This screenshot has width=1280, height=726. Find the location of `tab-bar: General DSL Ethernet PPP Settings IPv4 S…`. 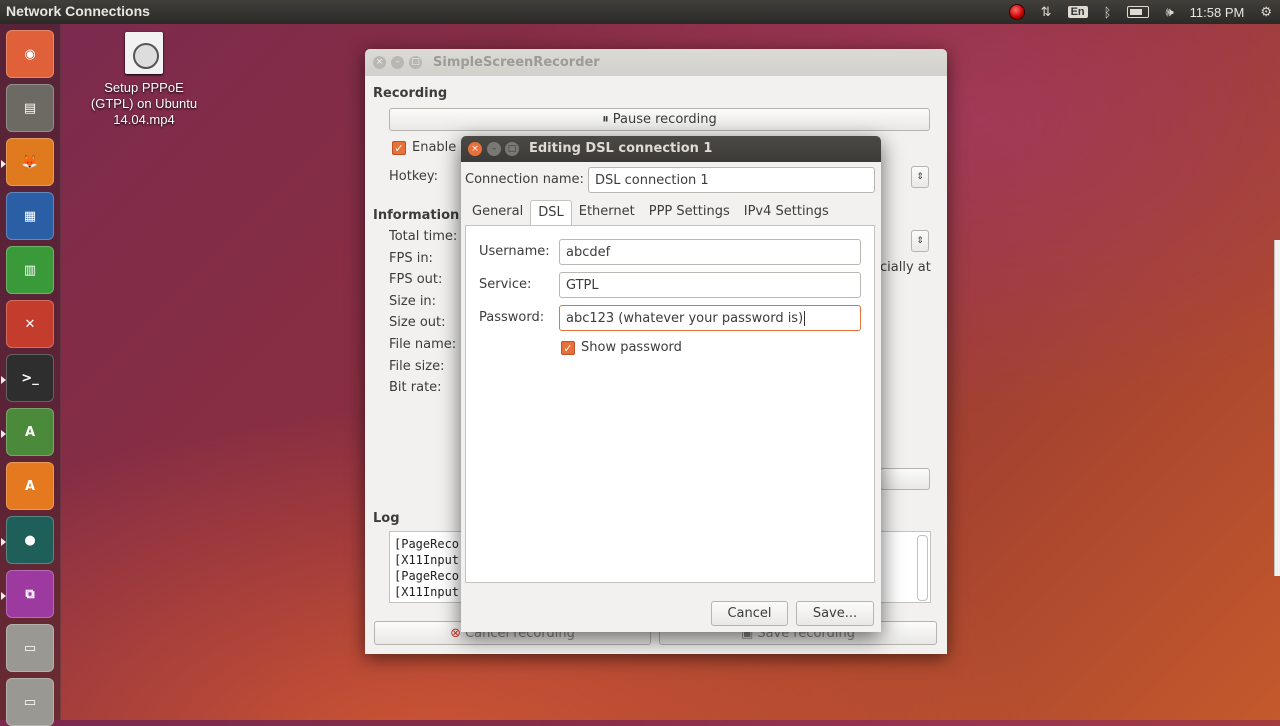

tab-bar: General DSL Ethernet PPP Settings IPv4 S… is located at coordinates (650, 213).